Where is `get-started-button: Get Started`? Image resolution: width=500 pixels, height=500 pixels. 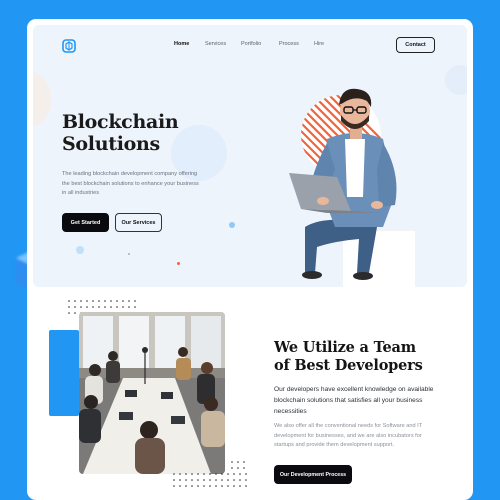
get-started-button: Get Started is located at coordinates (85, 222).